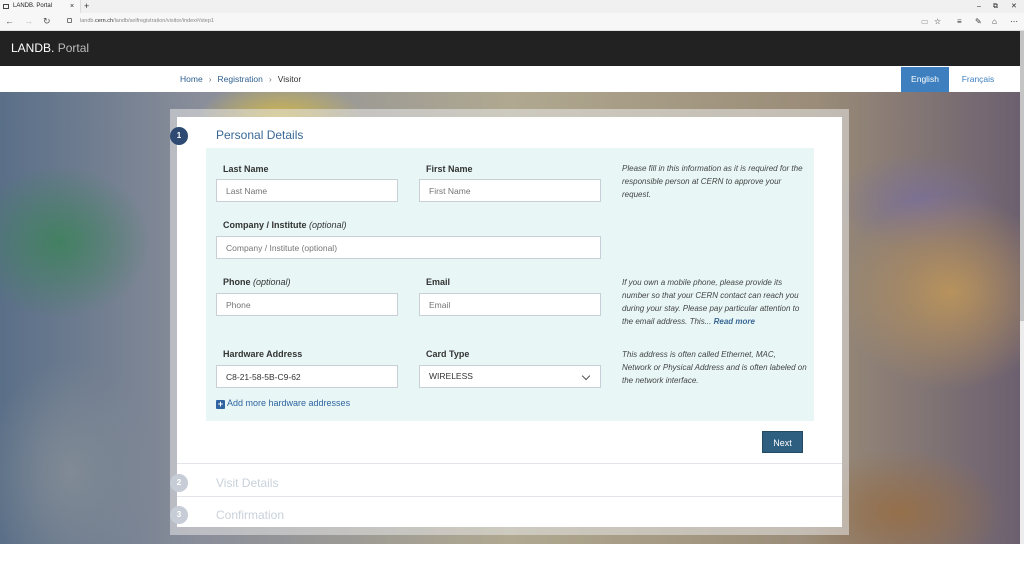 Image resolution: width=1024 pixels, height=576 pixels. What do you see at coordinates (179, 515) in the screenshot?
I see `step-3-number: 3` at bounding box center [179, 515].